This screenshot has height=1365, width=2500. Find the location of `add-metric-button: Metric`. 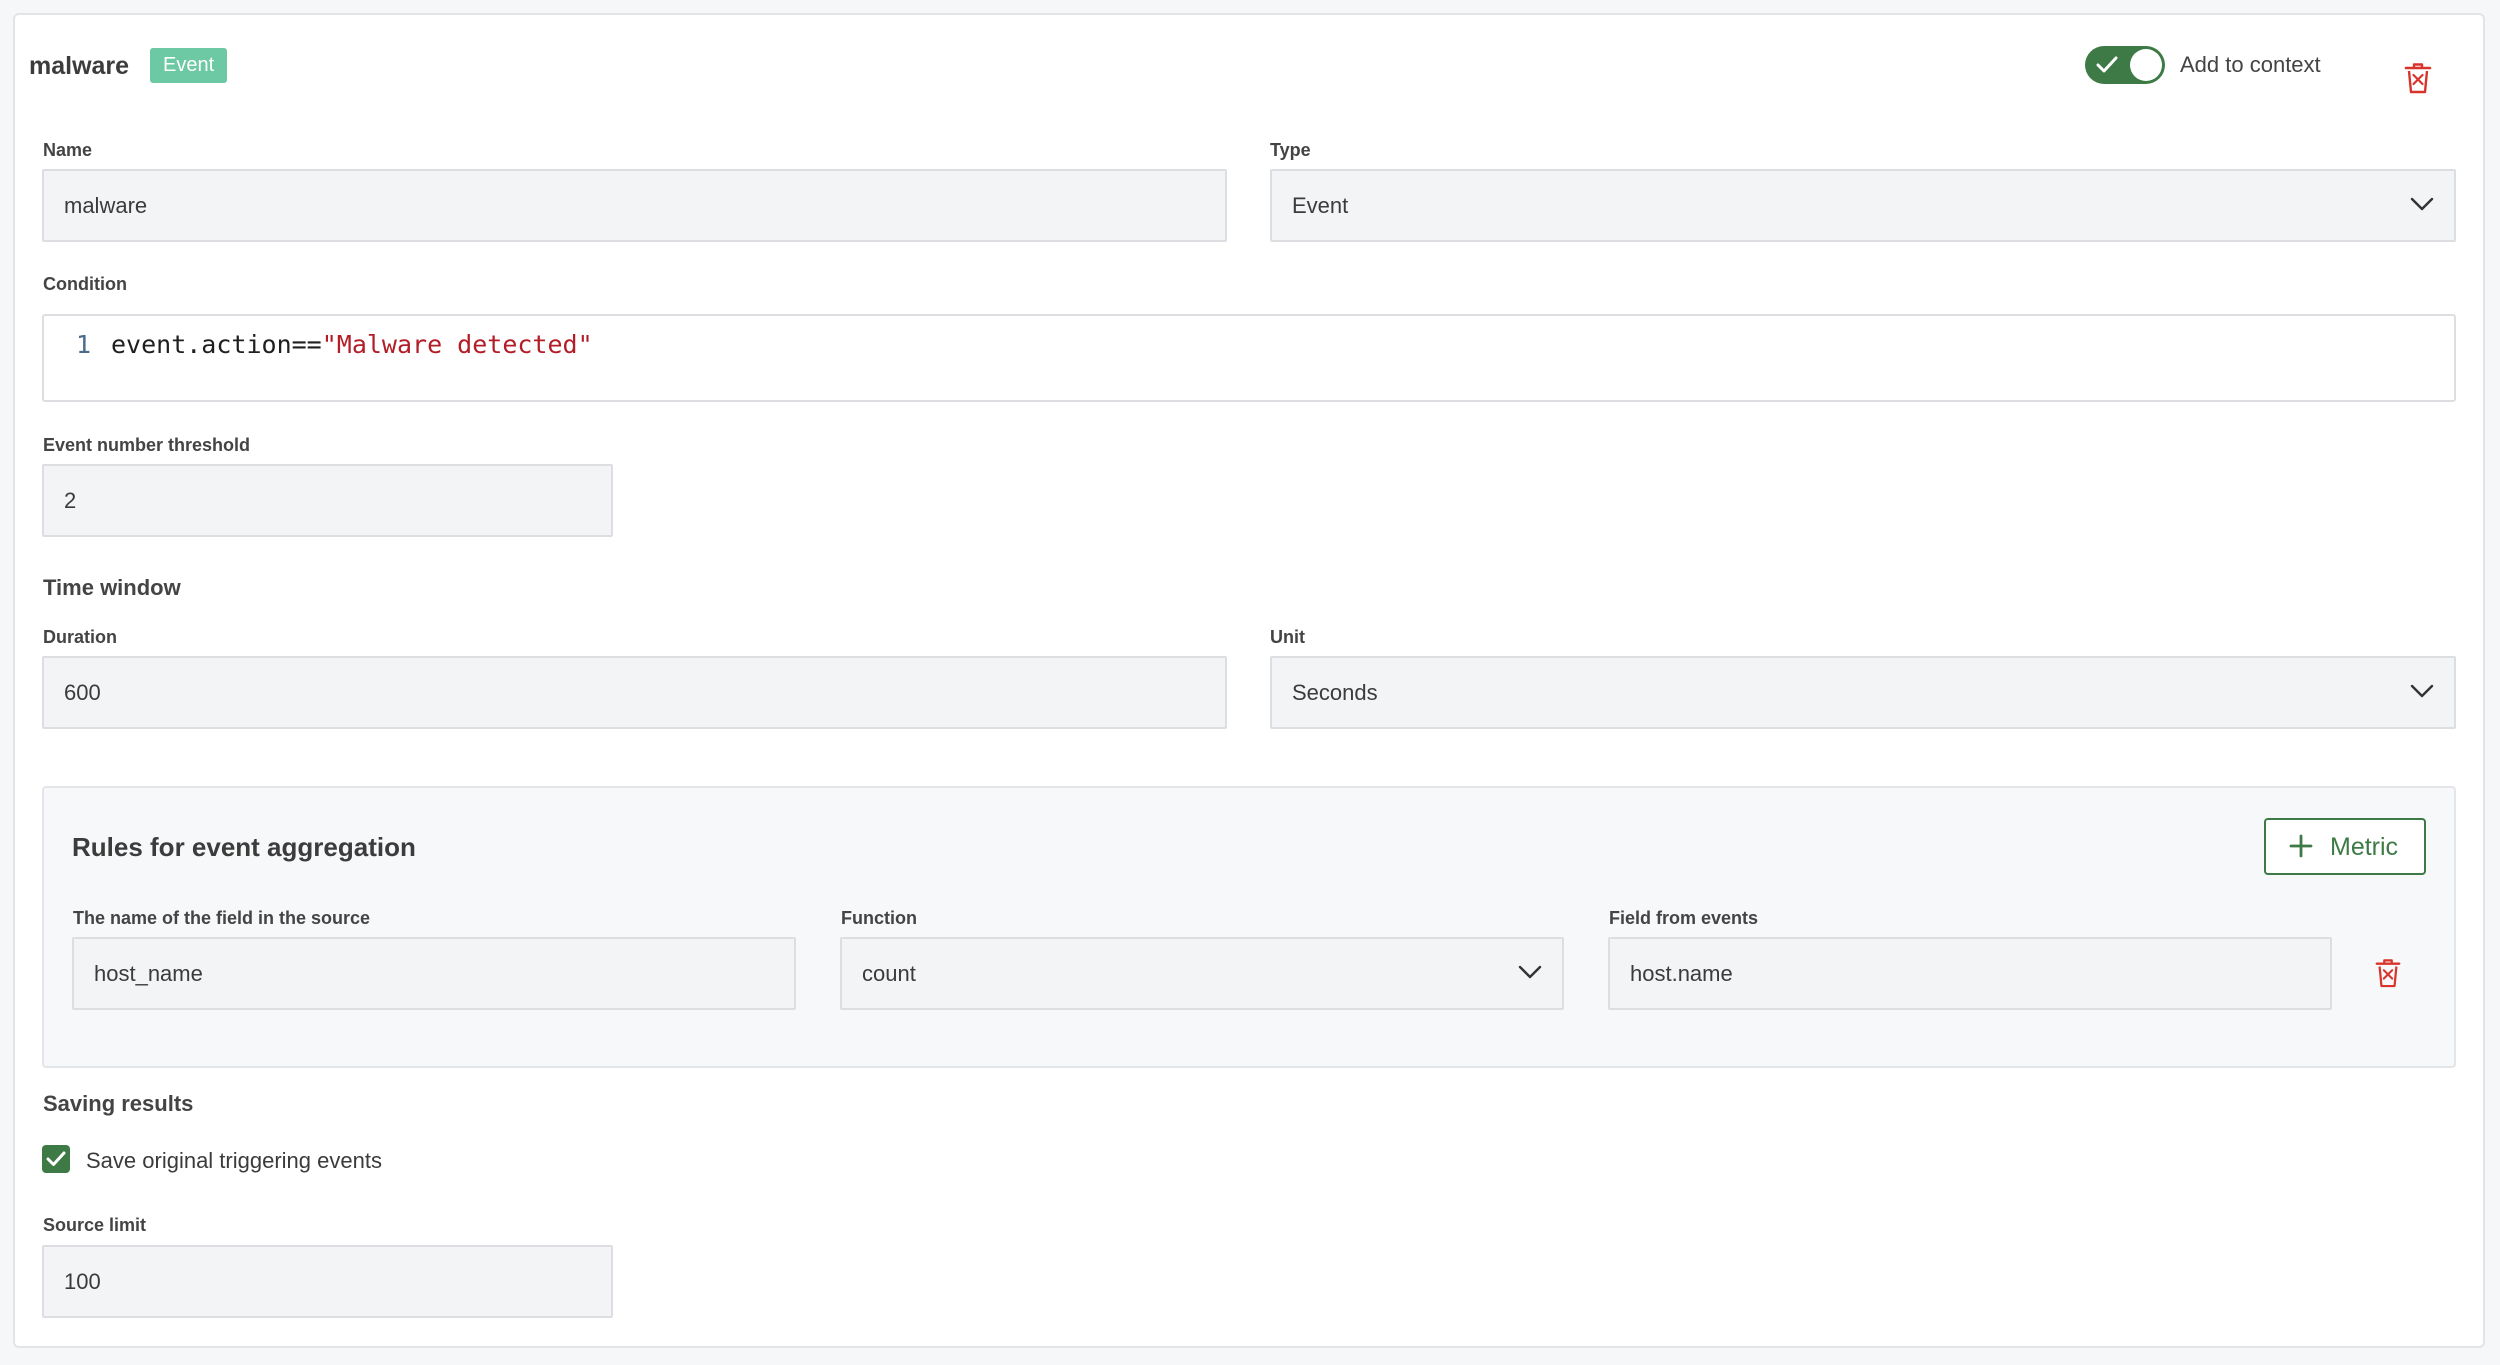

add-metric-button: Metric is located at coordinates (2345, 846).